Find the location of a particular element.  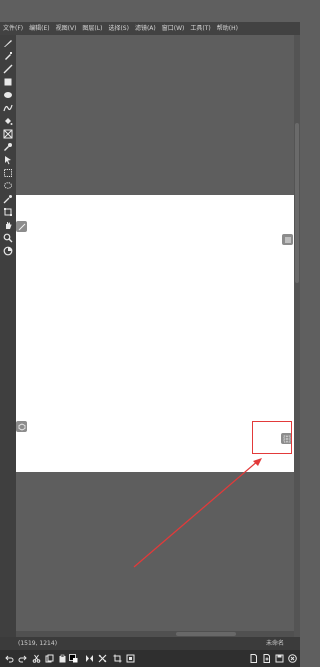

left-toolbar is located at coordinates (8, 336).